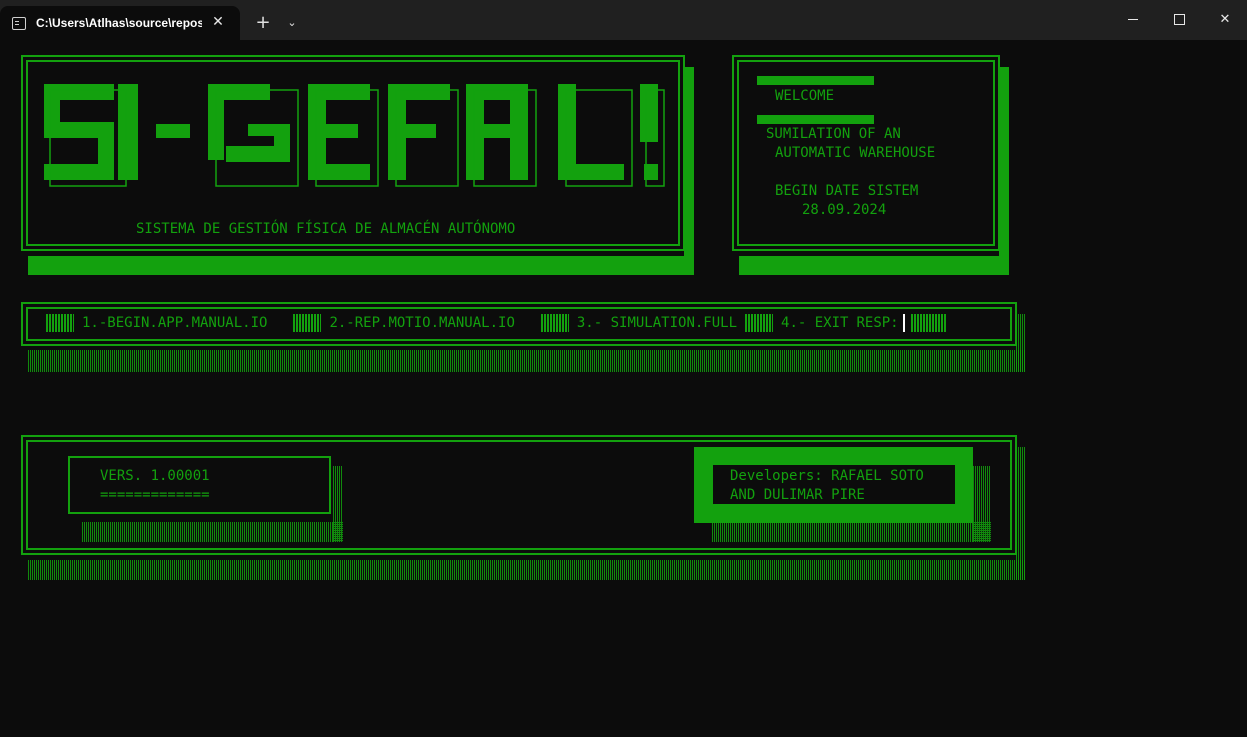  Describe the element at coordinates (263, 23) in the screenshot. I see `new-tab-button: +` at that location.